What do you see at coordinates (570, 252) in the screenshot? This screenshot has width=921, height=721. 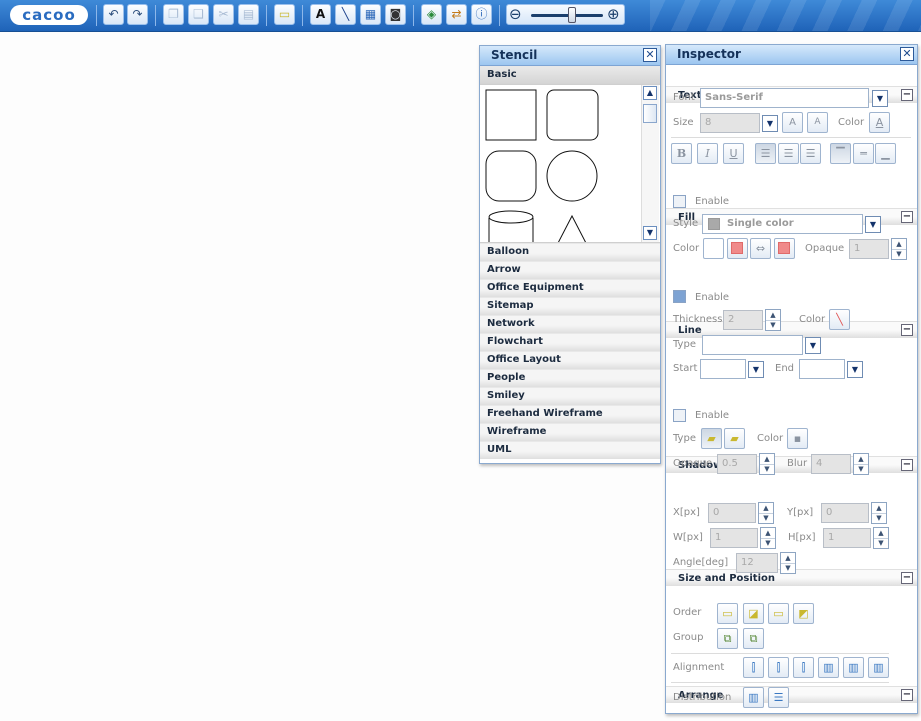 I see `stencil-category-balloon: Balloon` at bounding box center [570, 252].